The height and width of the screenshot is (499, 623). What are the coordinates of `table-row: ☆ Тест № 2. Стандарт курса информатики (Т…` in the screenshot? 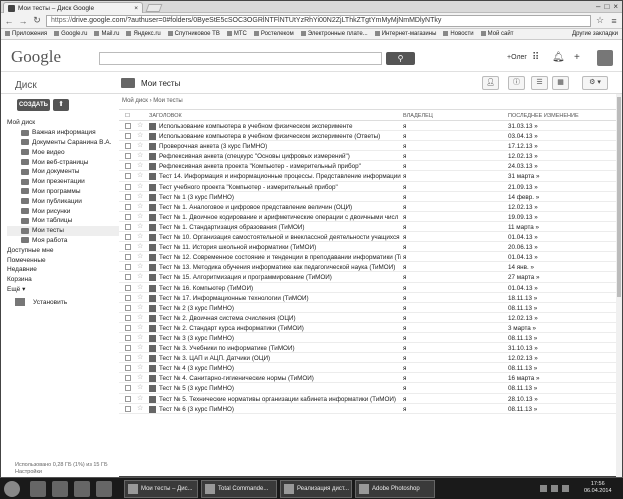 It's located at (369, 328).